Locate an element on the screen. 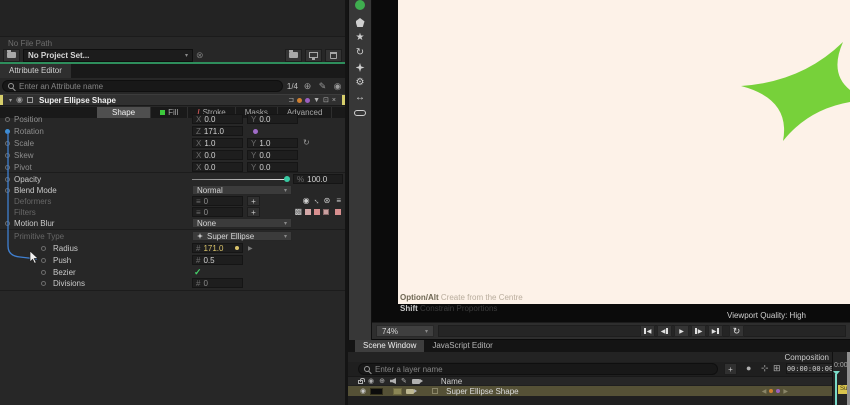 This screenshot has width=850, height=405. add-filter-button: + is located at coordinates (253, 212).